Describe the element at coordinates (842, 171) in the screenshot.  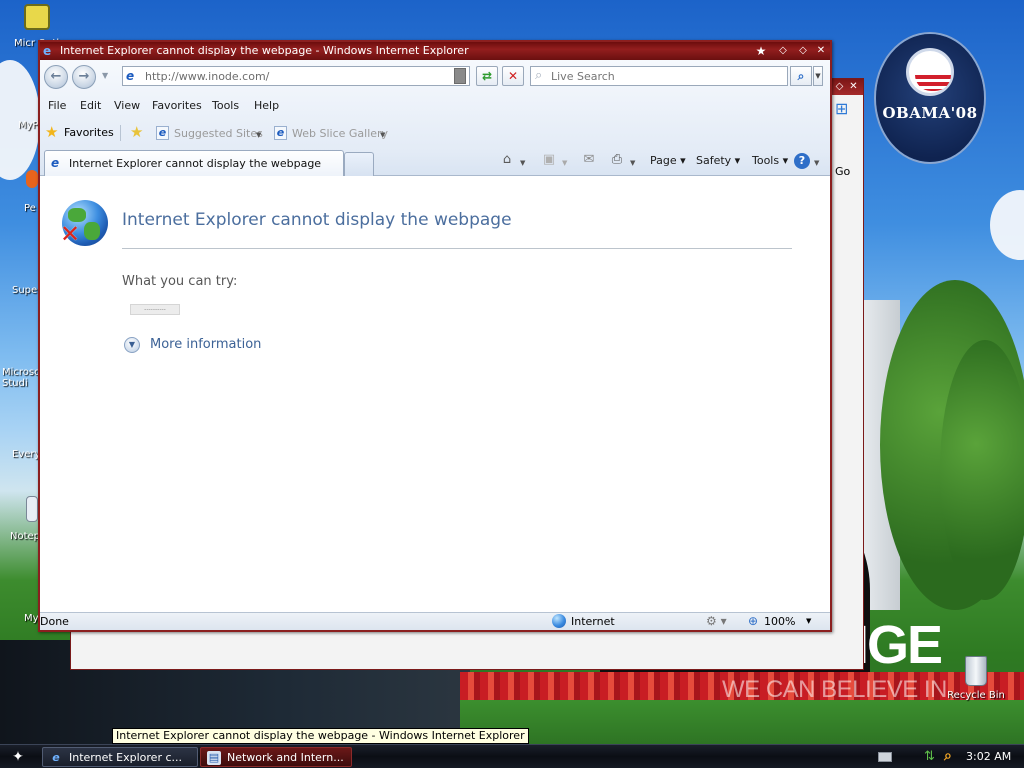
I see `go-button: Go` at that location.